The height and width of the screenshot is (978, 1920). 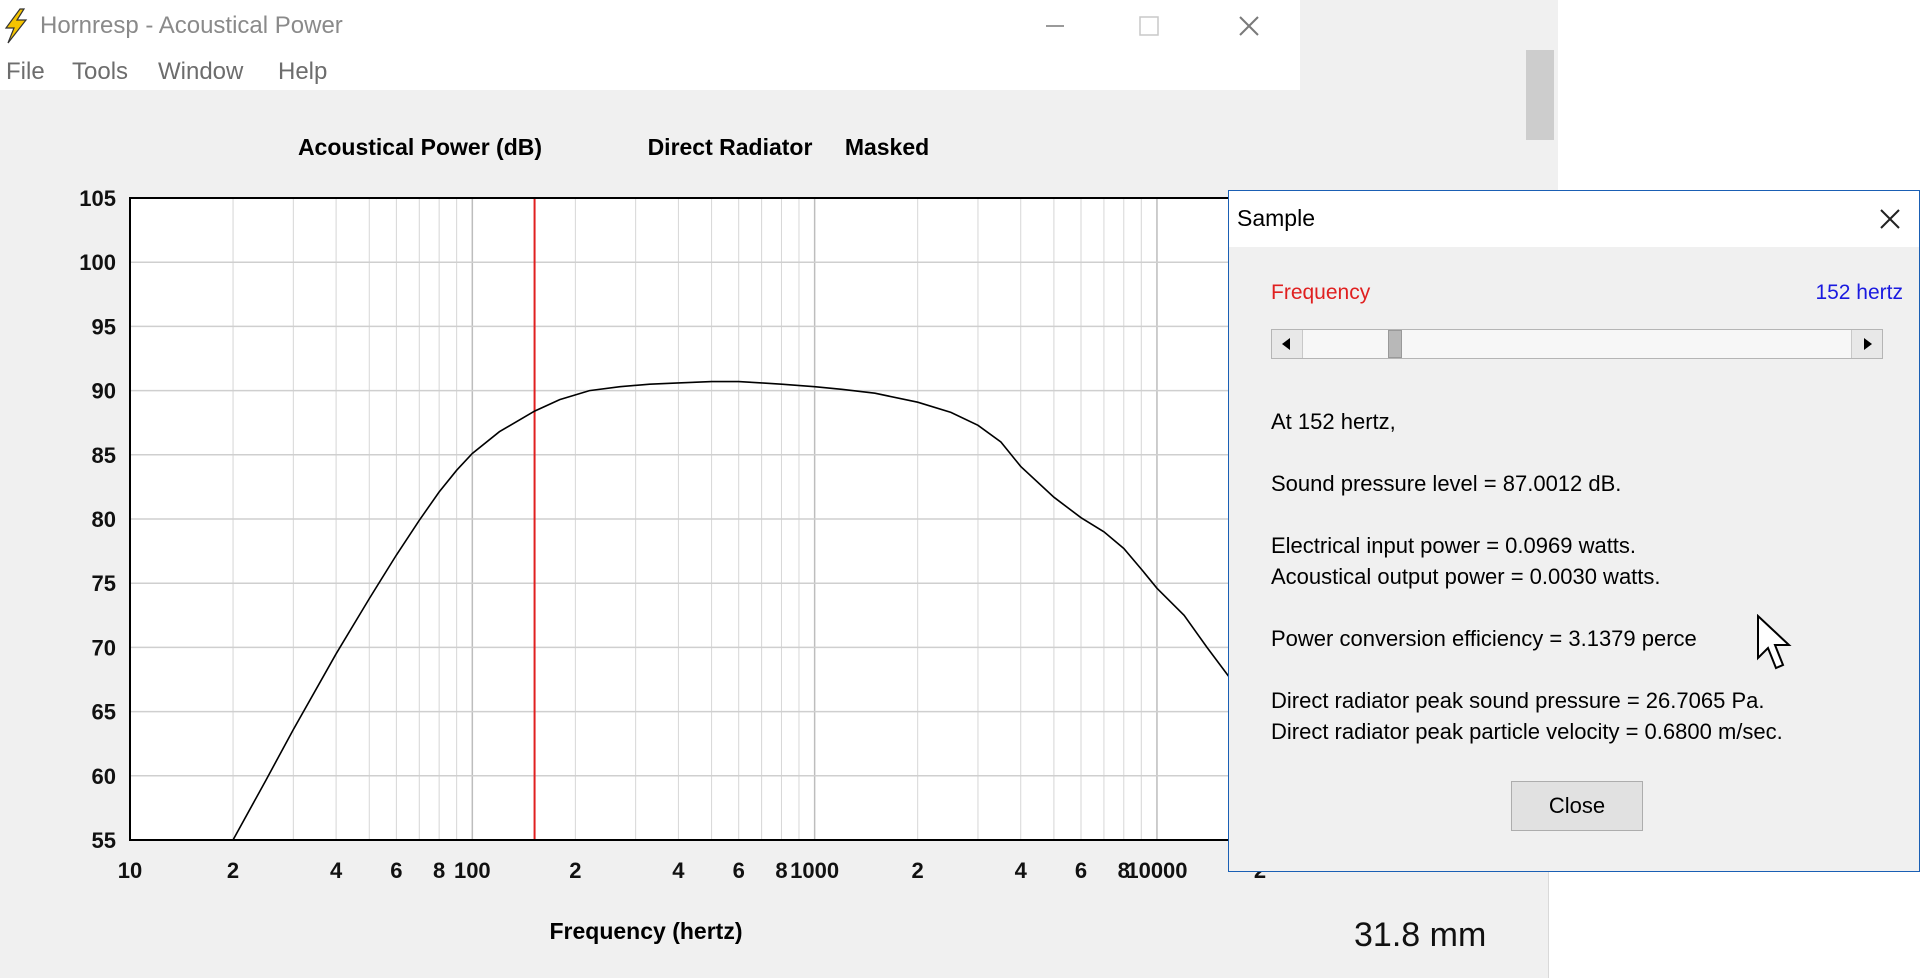 What do you see at coordinates (97, 198) in the screenshot?
I see `y-tick-label: 105` at bounding box center [97, 198].